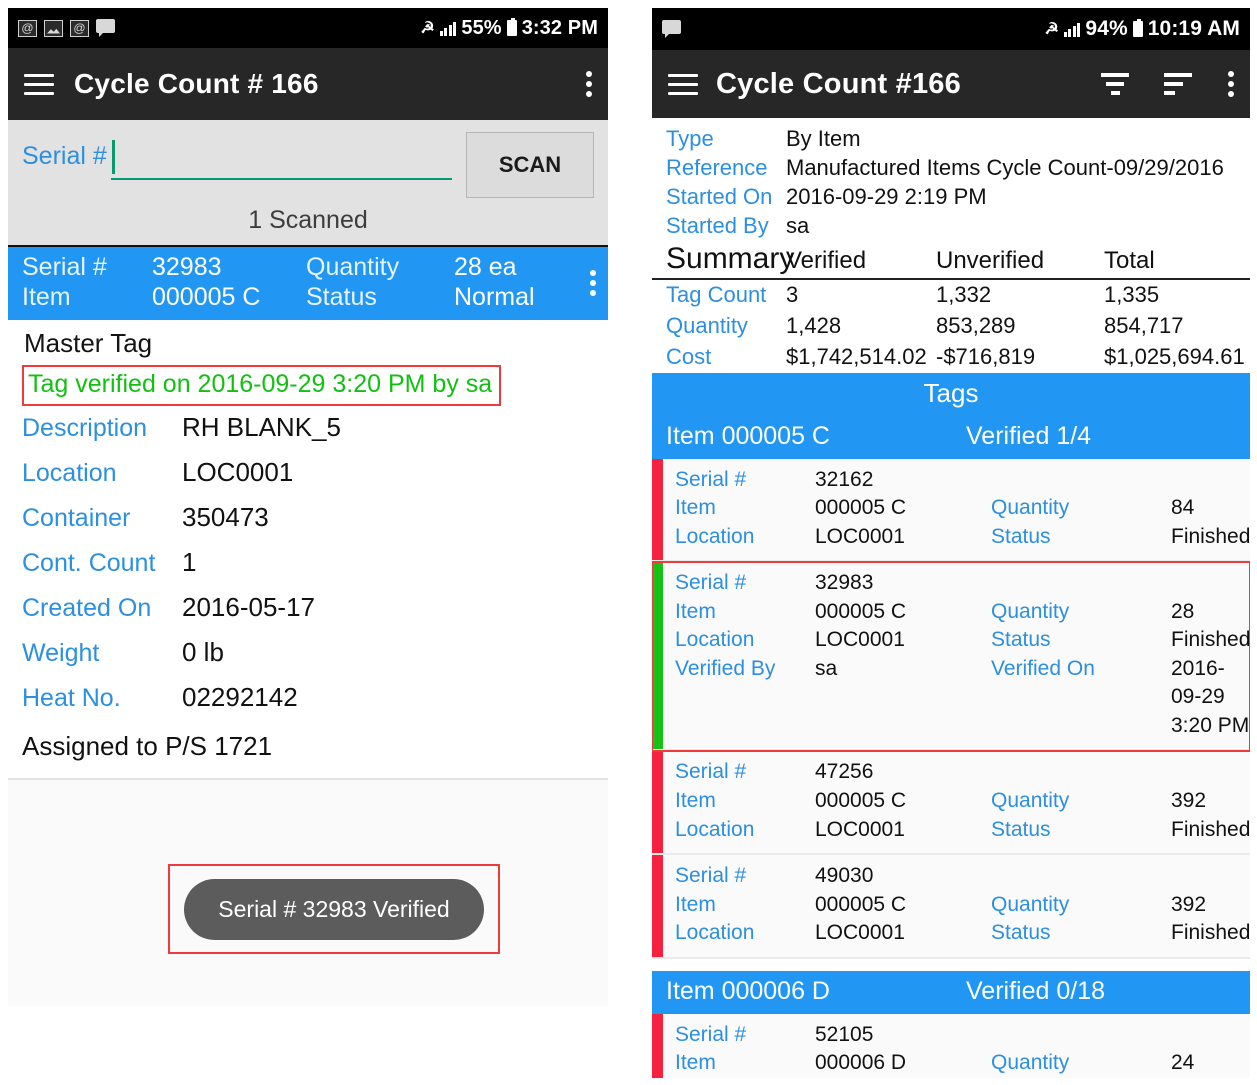 This screenshot has height=1085, width=1257. What do you see at coordinates (657, 509) in the screenshot?
I see `status-stripe` at bounding box center [657, 509].